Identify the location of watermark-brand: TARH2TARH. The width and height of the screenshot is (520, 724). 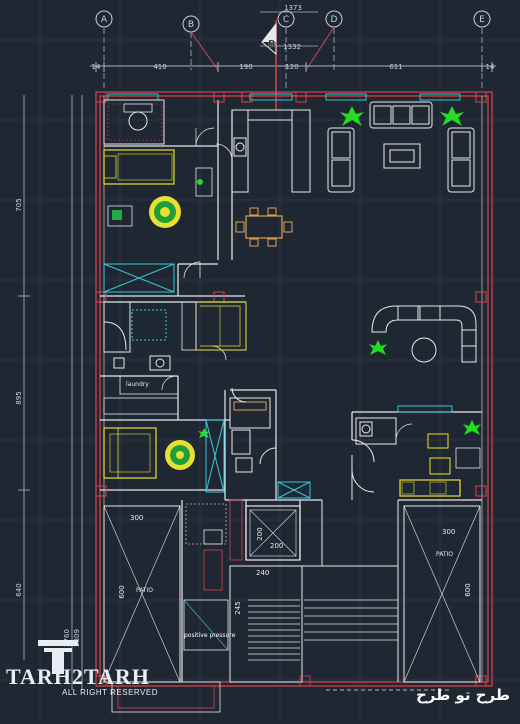
(78, 676).